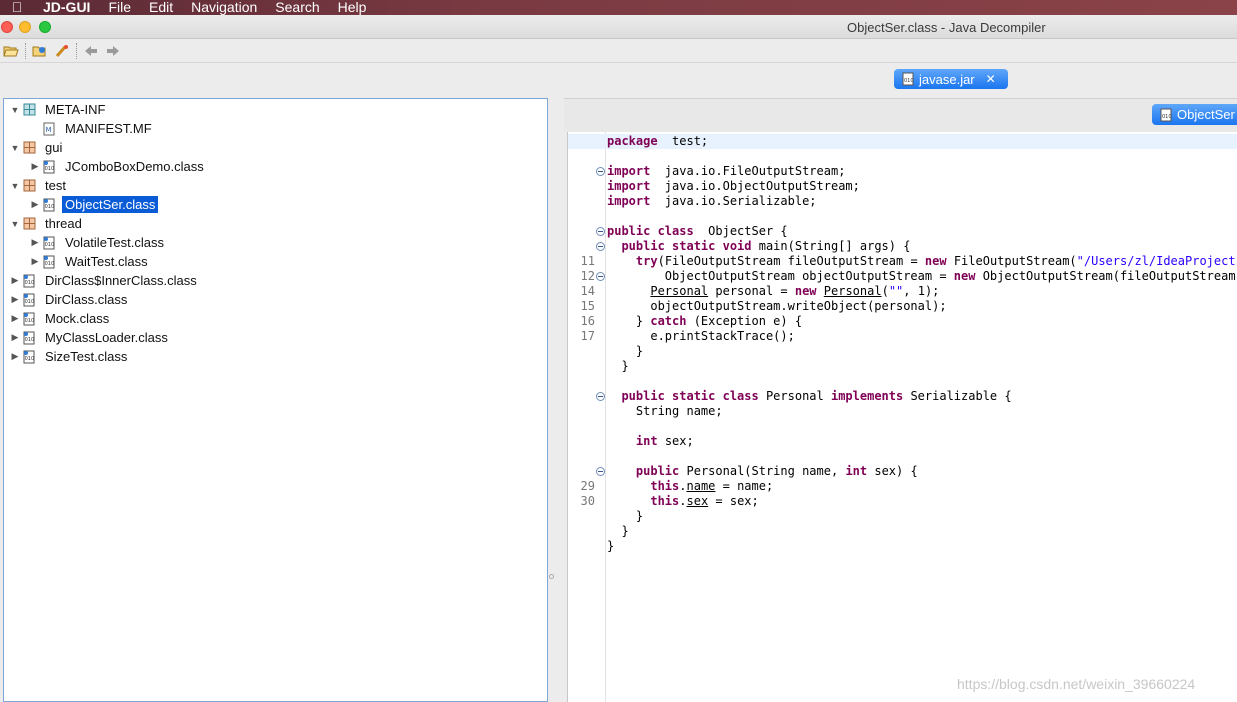  Describe the element at coordinates (902, 411) in the screenshot. I see `code-line: String name;` at that location.